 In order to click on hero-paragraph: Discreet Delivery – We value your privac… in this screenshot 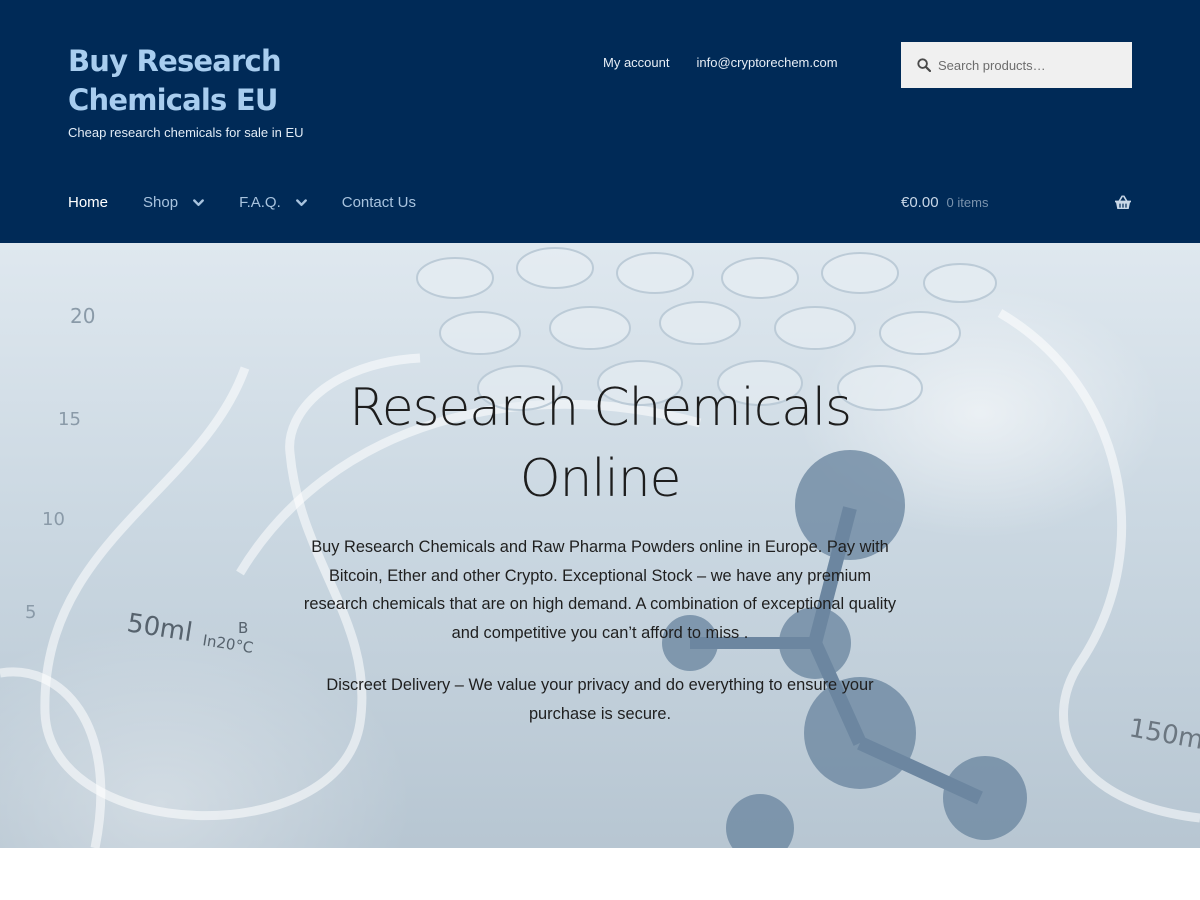, I will do `click(600, 699)`.